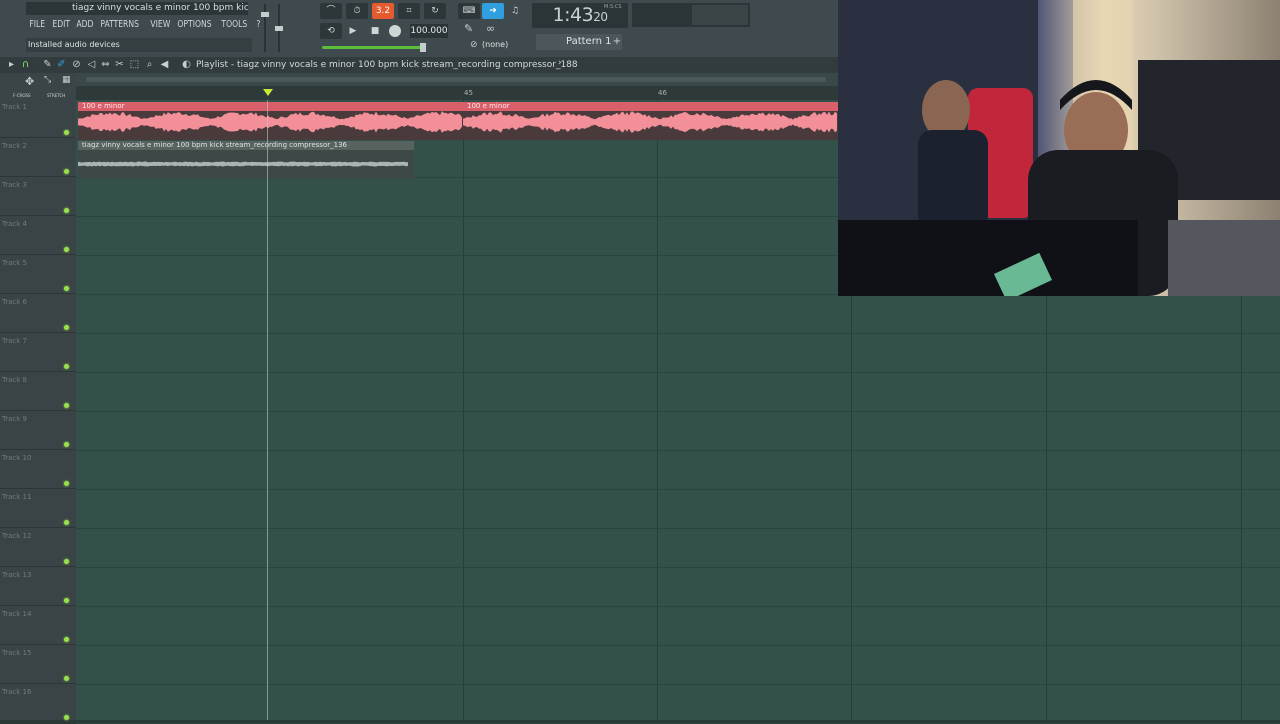  What do you see at coordinates (383, 11) in the screenshot?
I see `countdown-button: 3.2` at bounding box center [383, 11].